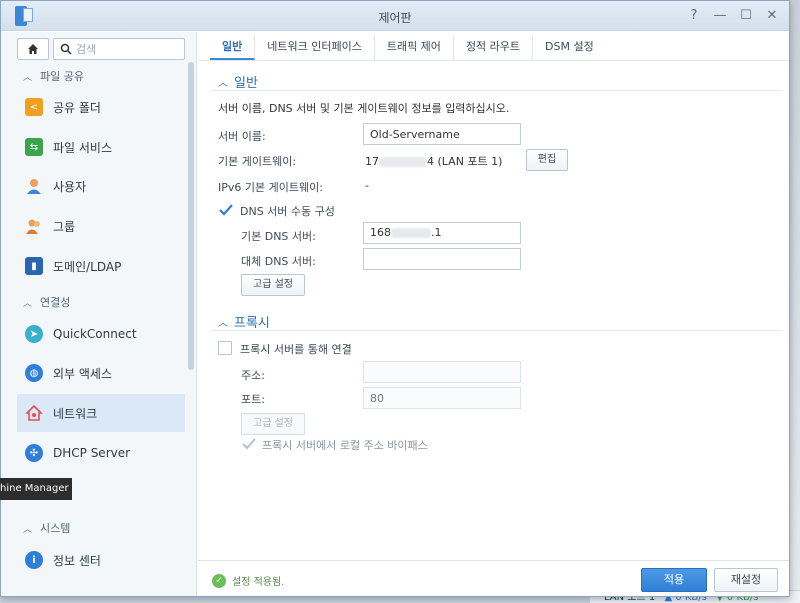 Image resolution: width=800 pixels, height=603 pixels. Describe the element at coordinates (46, 302) in the screenshot. I see `section-connectivity: ︿ 연결성` at that location.